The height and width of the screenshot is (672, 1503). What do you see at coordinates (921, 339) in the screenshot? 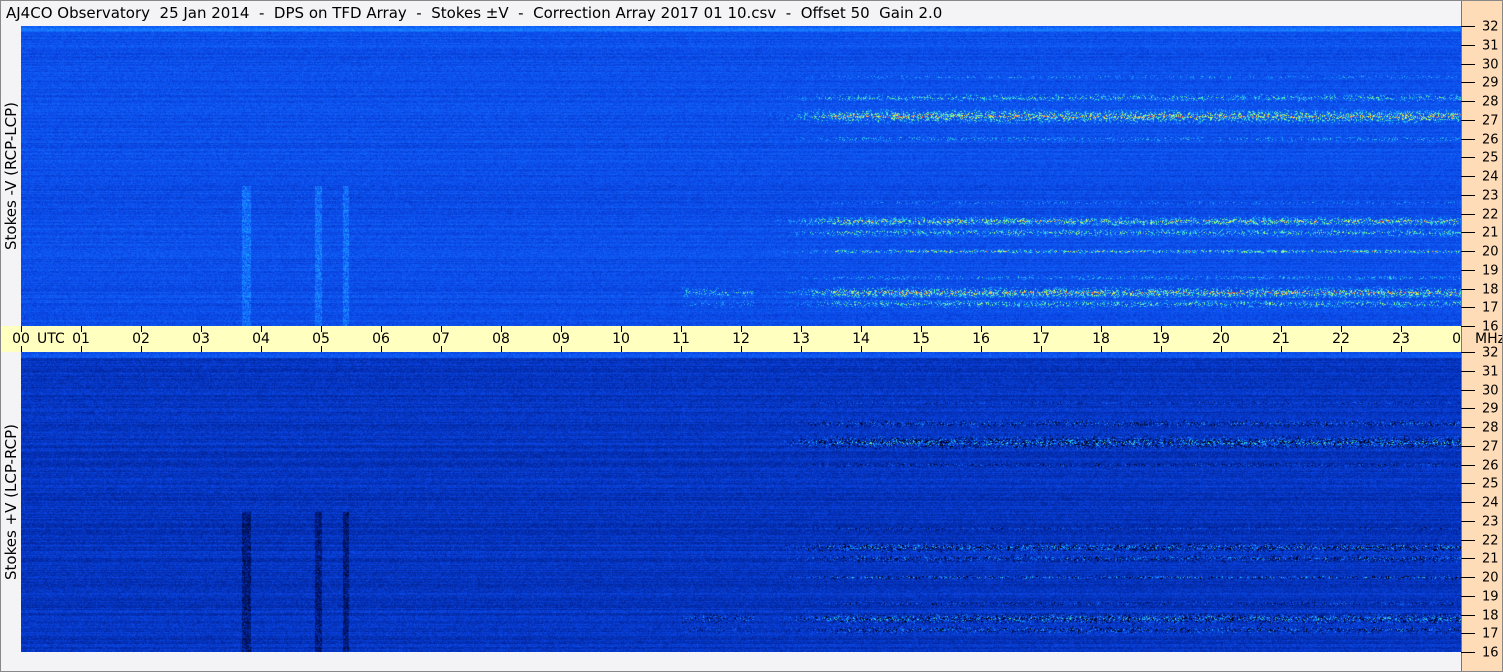
I see `time-tick-label: 15` at bounding box center [921, 339].